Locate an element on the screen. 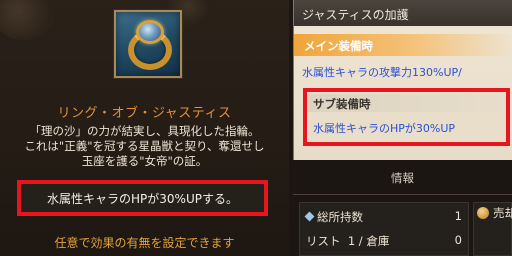  info-header: 情報 is located at coordinates (402, 178).